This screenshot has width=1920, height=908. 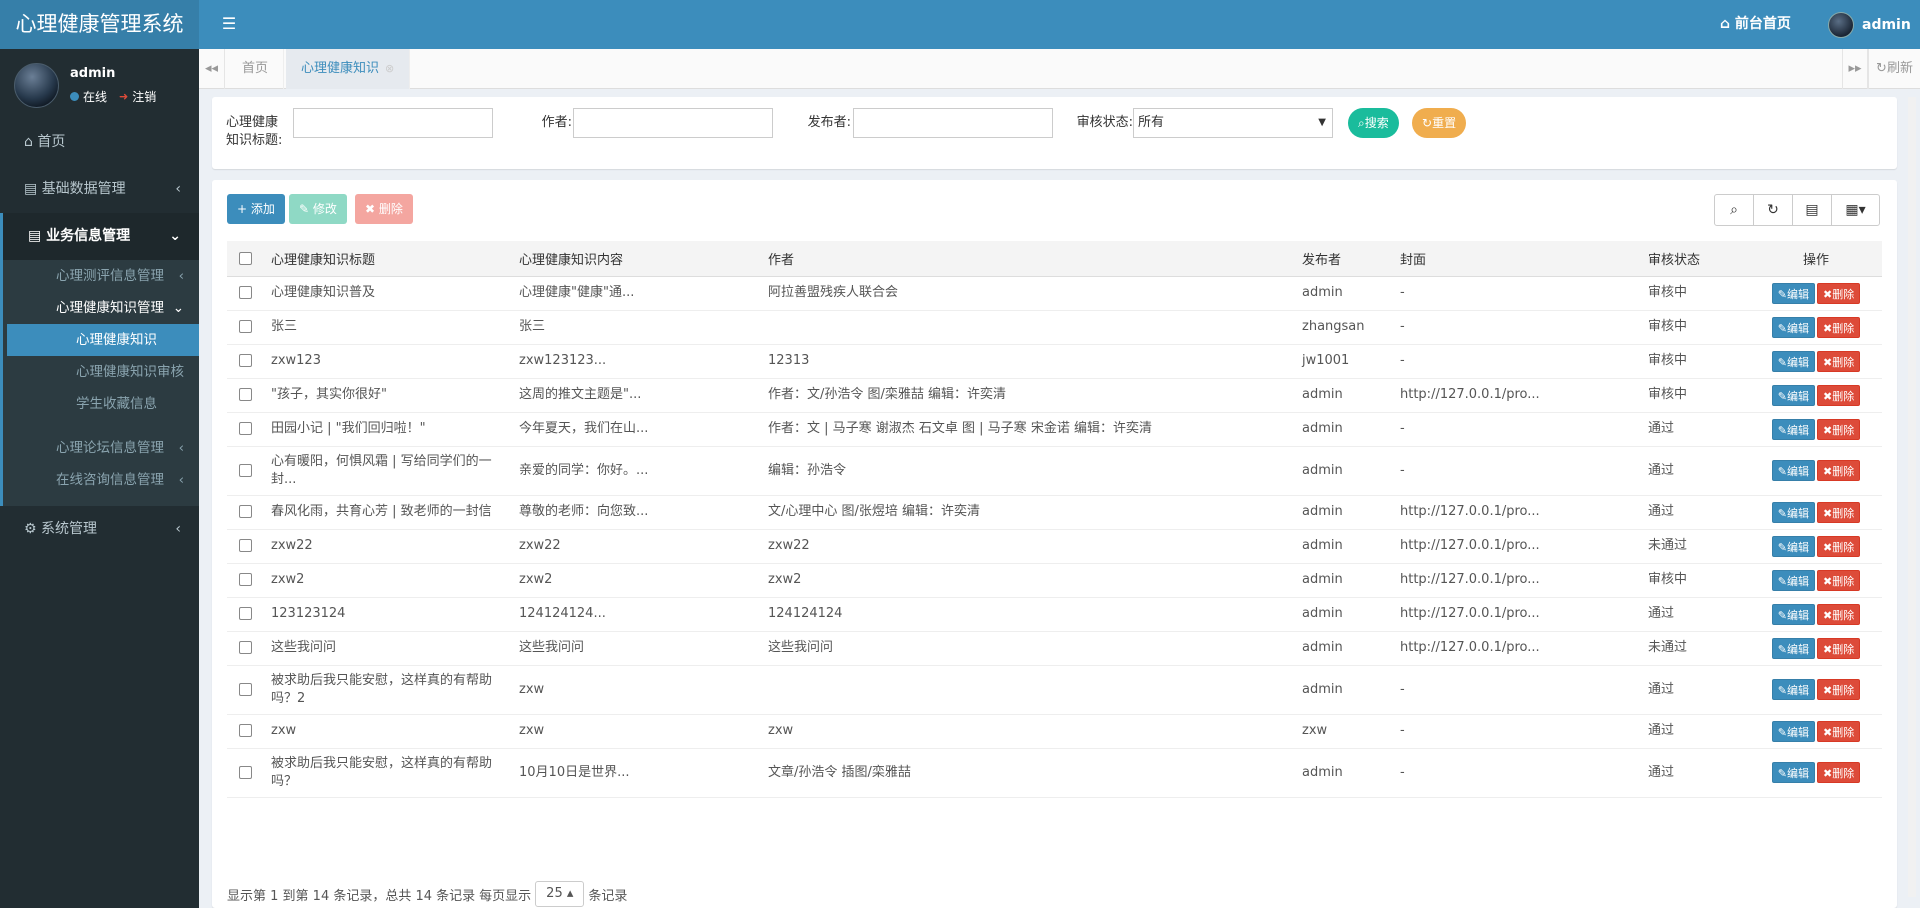 What do you see at coordinates (1027, 259) in the screenshot?
I see `column-header: 作者` at bounding box center [1027, 259].